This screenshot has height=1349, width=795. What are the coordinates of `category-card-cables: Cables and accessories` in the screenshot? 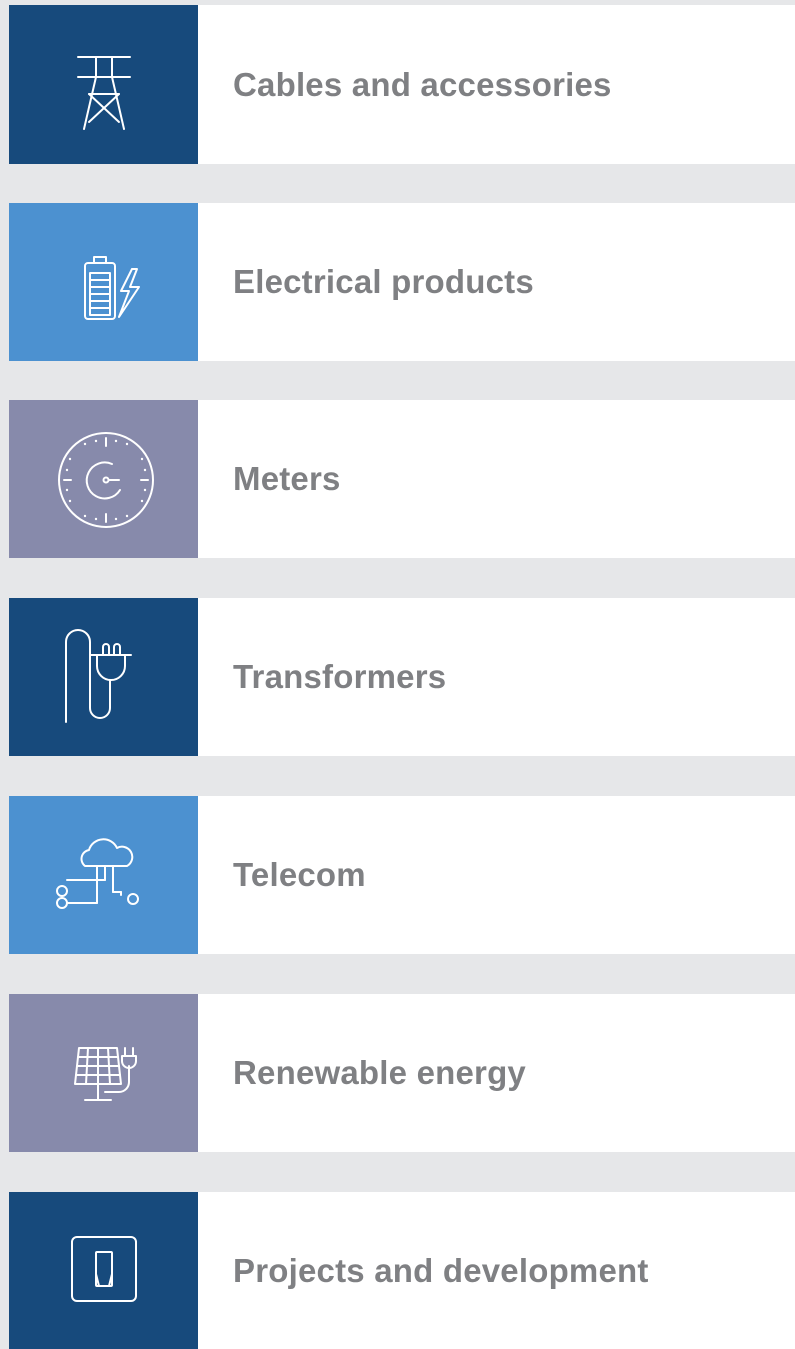 It's located at (402, 84).